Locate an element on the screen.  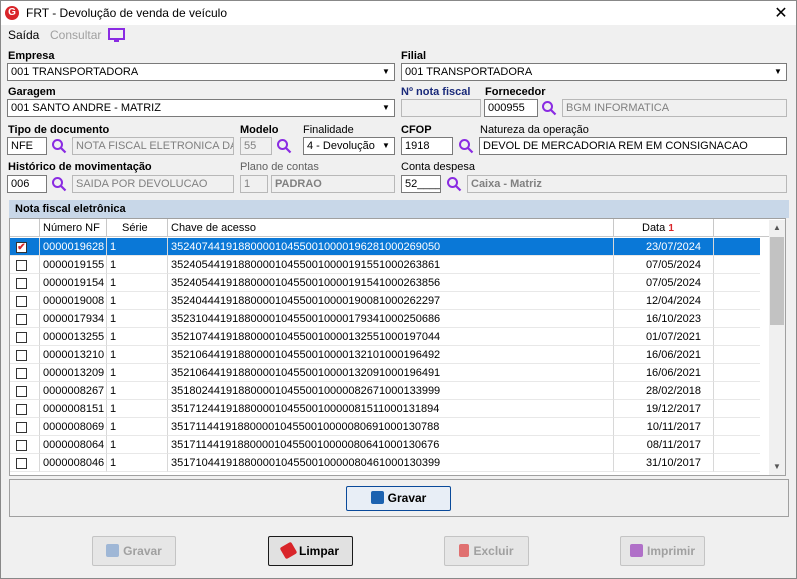
cell-numero: 0000008046 is located at coordinates (73, 463).